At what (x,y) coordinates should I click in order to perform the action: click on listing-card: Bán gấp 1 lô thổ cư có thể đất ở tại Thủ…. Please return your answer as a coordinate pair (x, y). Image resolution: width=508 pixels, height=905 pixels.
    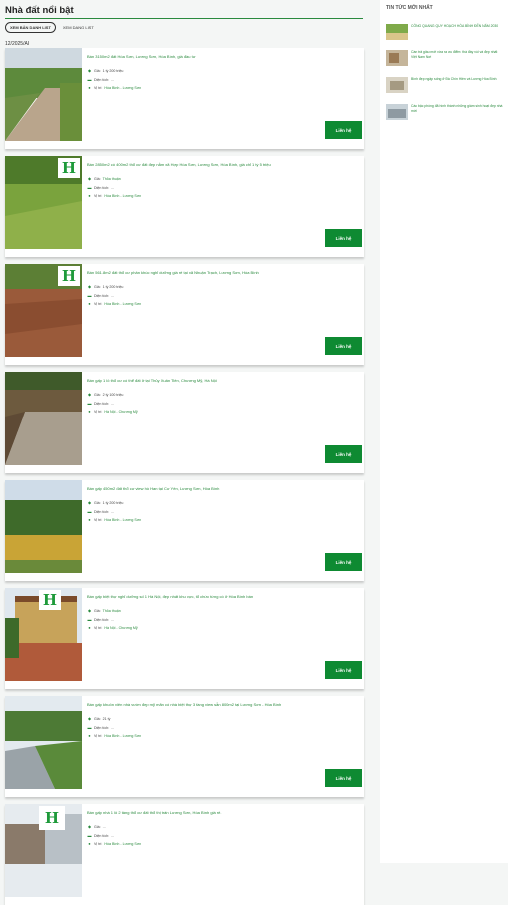
    Looking at the image, I should click on (184, 422).